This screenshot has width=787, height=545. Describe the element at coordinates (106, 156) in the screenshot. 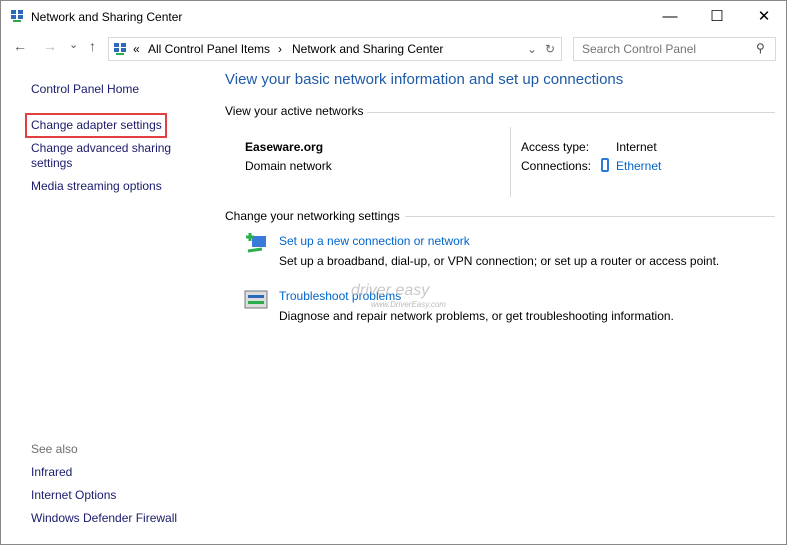

I see `sidebar-change-advanced-sharing: Change advanced sharing settings` at that location.